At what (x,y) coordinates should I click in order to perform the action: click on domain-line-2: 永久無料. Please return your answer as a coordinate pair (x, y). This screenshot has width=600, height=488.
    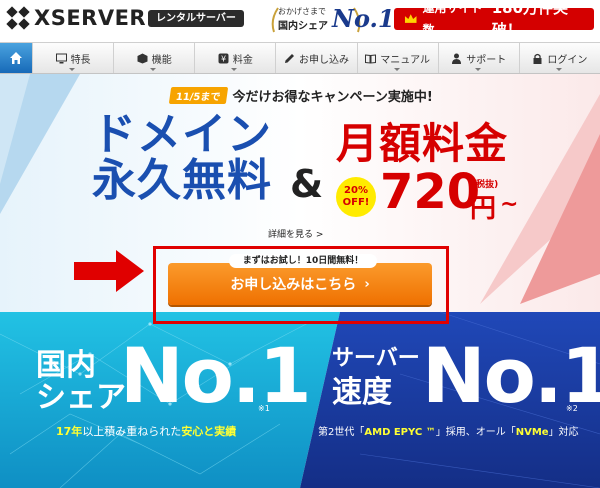
    Looking at the image, I should click on (182, 180).